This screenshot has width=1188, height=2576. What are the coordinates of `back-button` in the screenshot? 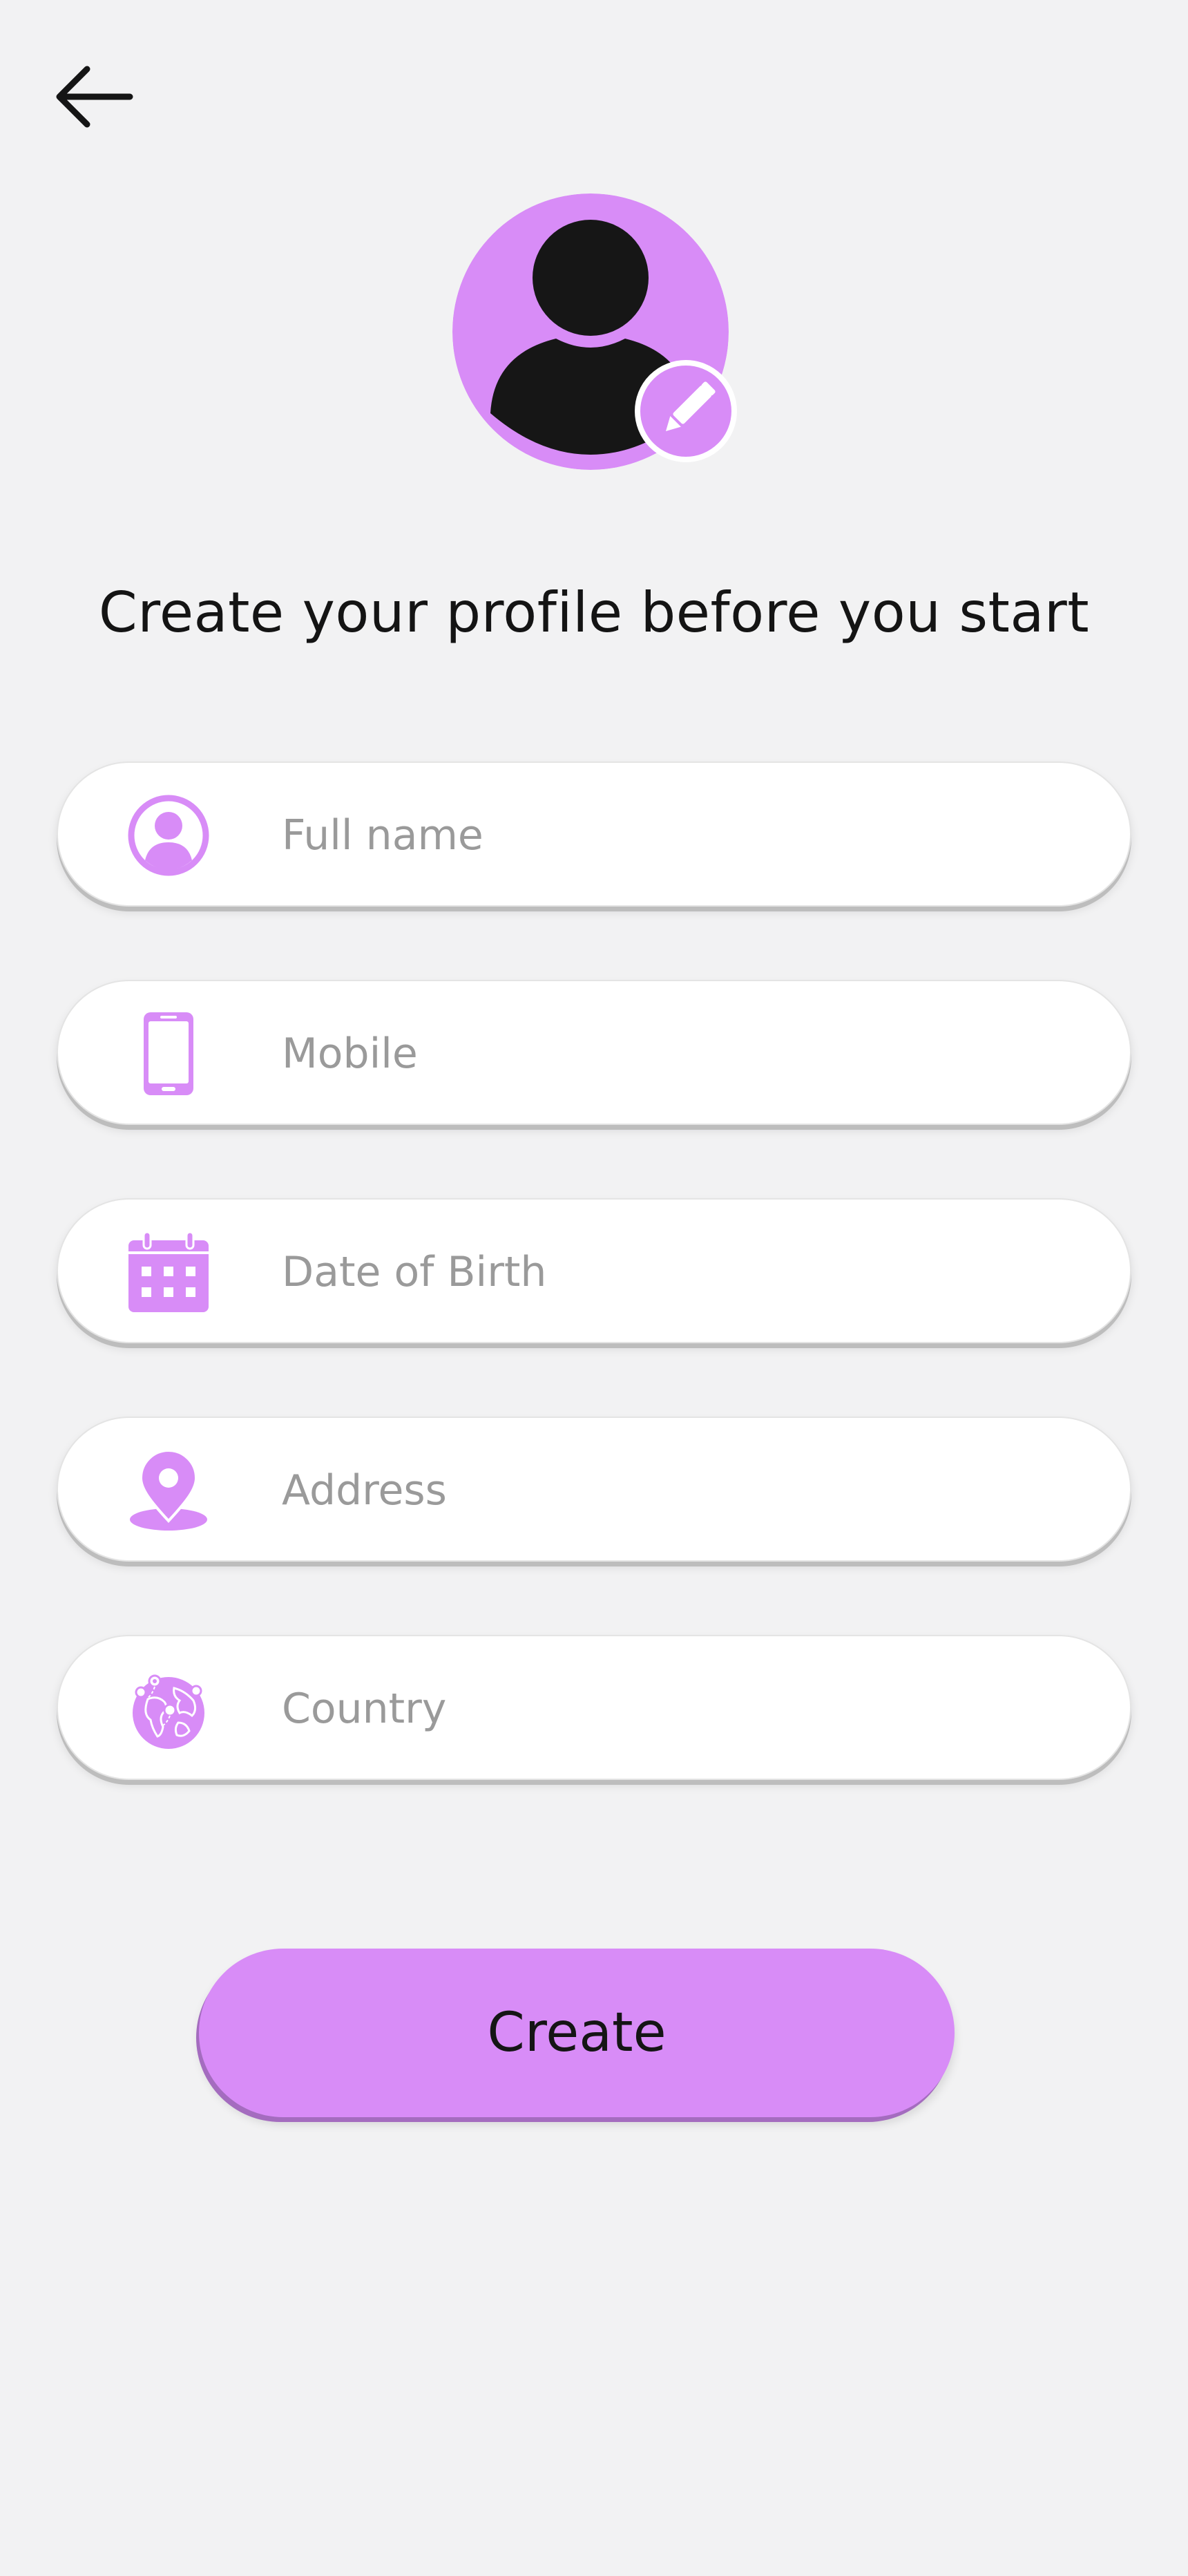 It's located at (97, 96).